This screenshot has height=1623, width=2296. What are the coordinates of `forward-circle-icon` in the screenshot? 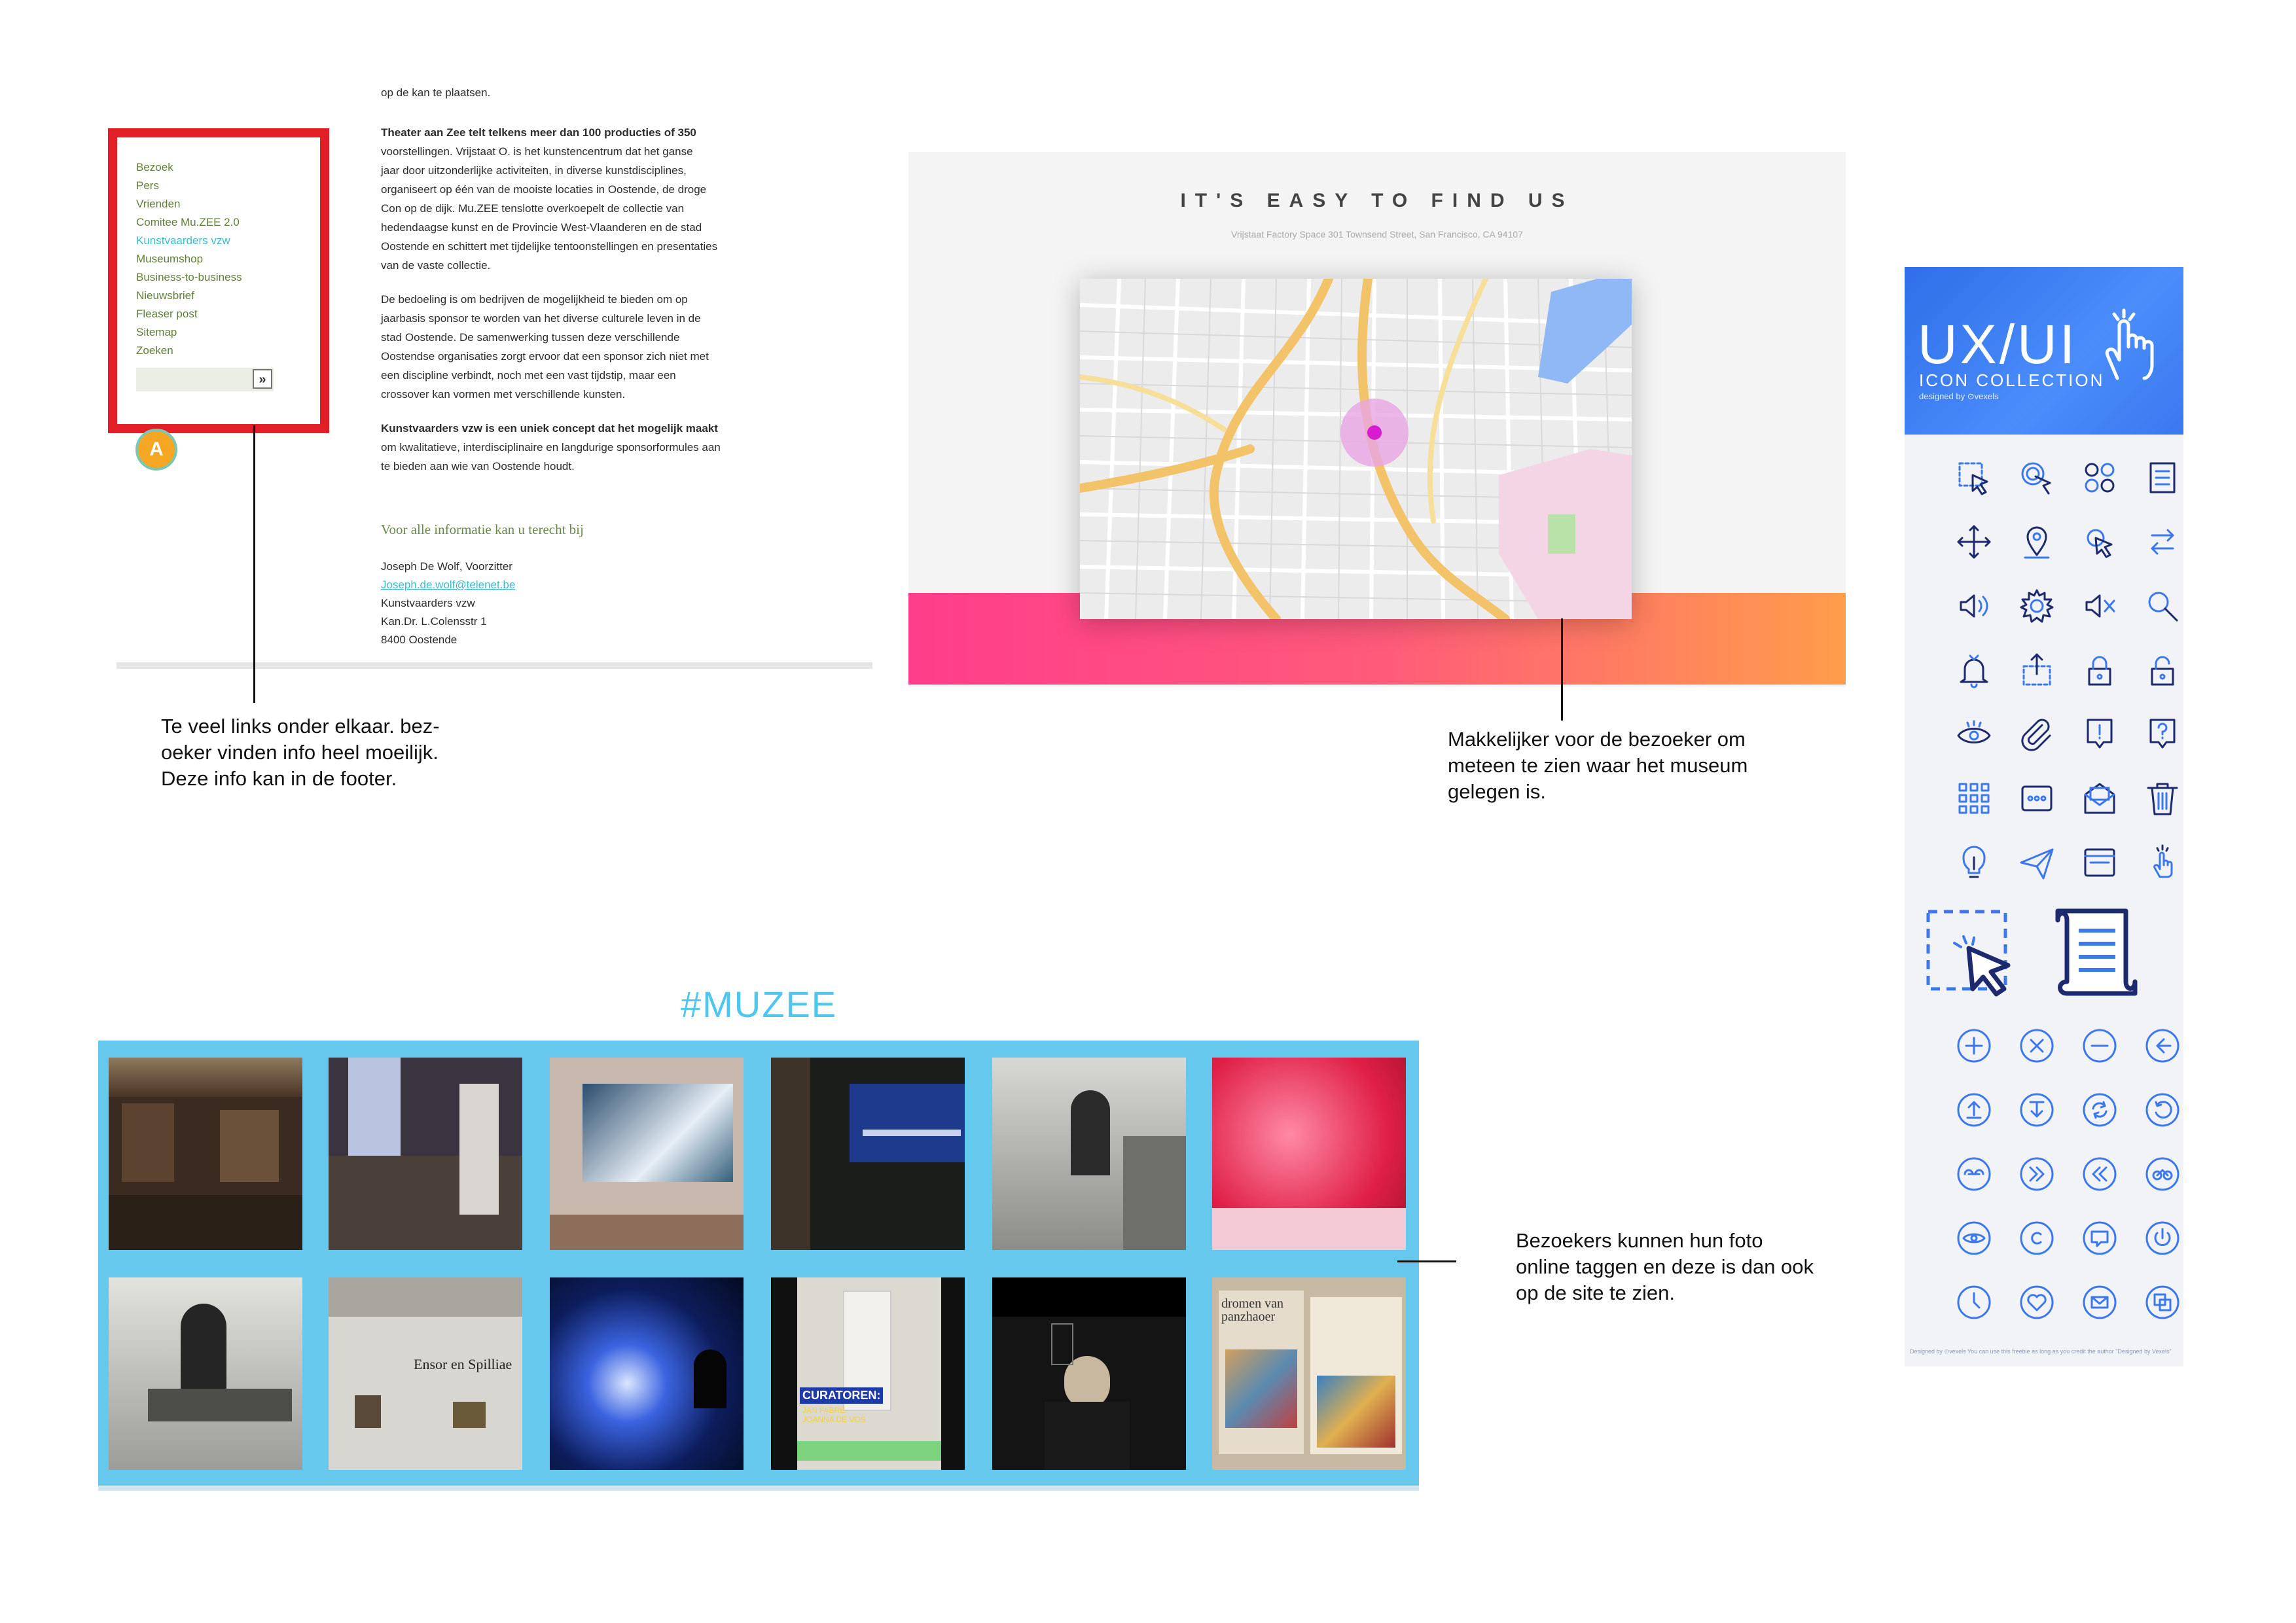 It's located at (2037, 1174).